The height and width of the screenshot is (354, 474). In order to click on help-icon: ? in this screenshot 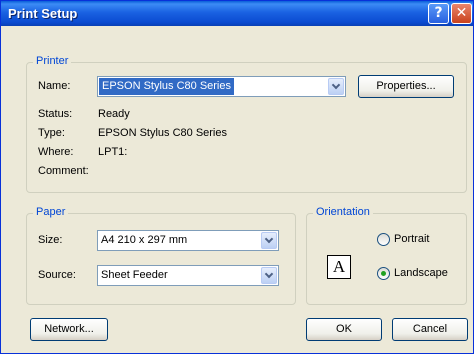, I will do `click(438, 13)`.